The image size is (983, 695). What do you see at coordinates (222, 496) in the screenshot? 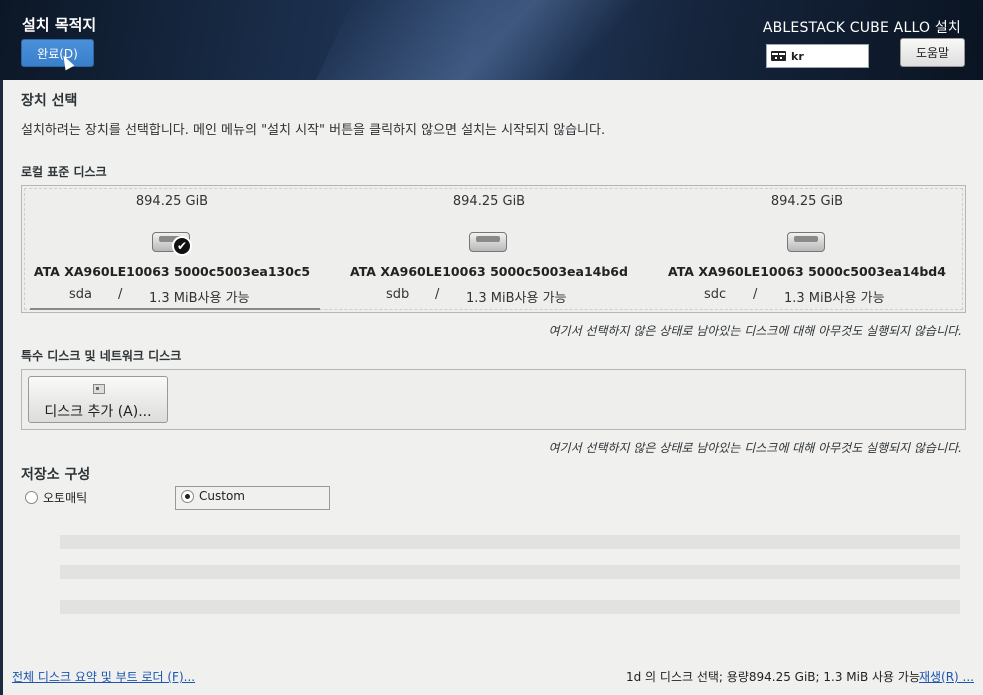
I see `radio-custom-label: Custom` at bounding box center [222, 496].